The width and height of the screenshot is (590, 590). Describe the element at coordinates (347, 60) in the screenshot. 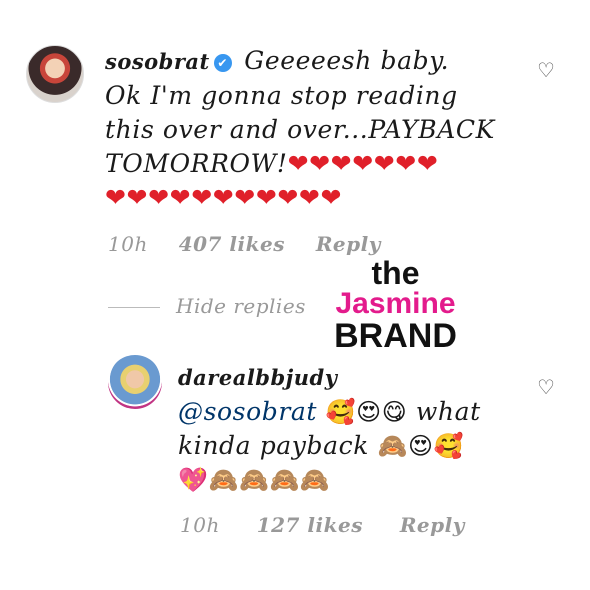

I see `comment-text-line-1: Geeeeesh baby.` at that location.